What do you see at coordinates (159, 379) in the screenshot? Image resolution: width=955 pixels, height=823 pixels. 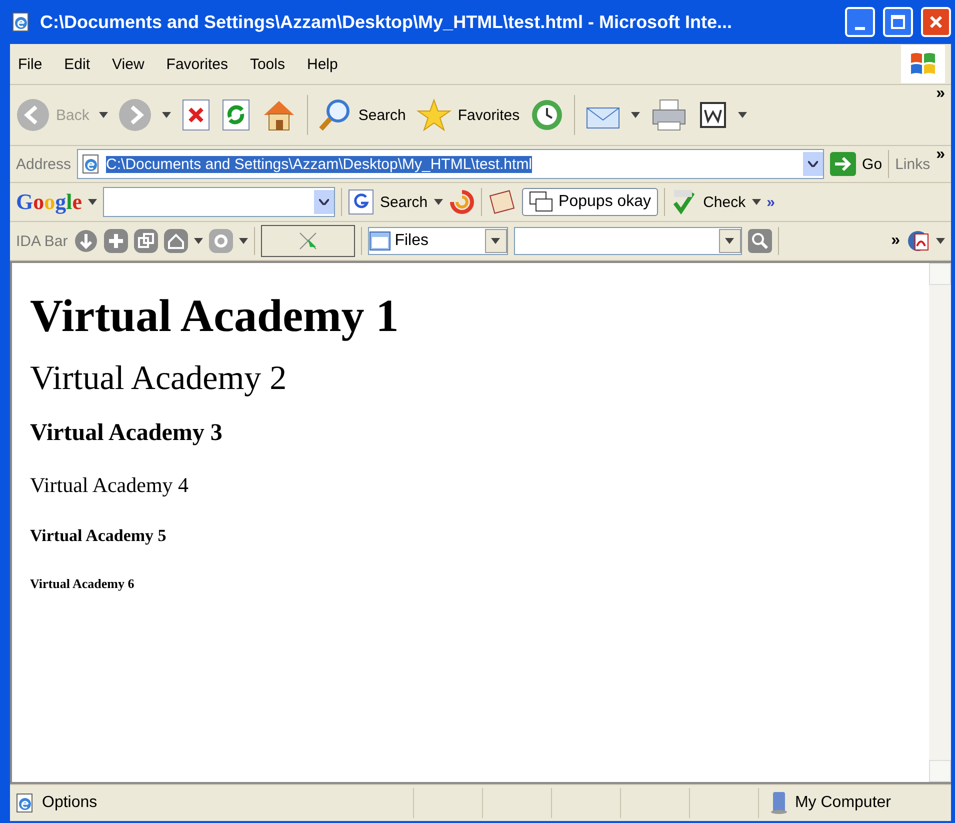 I see `heading: Virtual Academy 2` at bounding box center [159, 379].